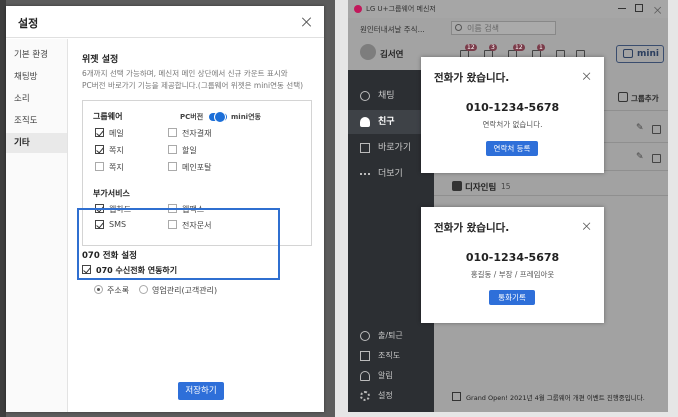 The image size is (678, 417). I want to click on save-button: 저장하기, so click(201, 391).